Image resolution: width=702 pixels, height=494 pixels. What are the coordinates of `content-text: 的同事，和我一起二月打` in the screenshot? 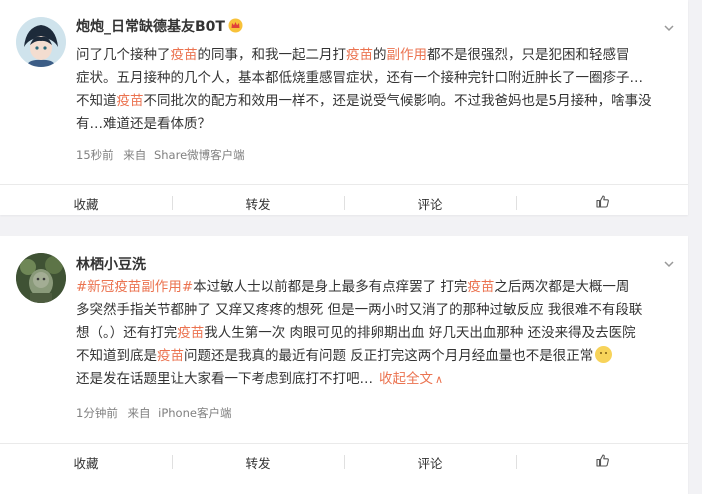 It's located at (272, 55).